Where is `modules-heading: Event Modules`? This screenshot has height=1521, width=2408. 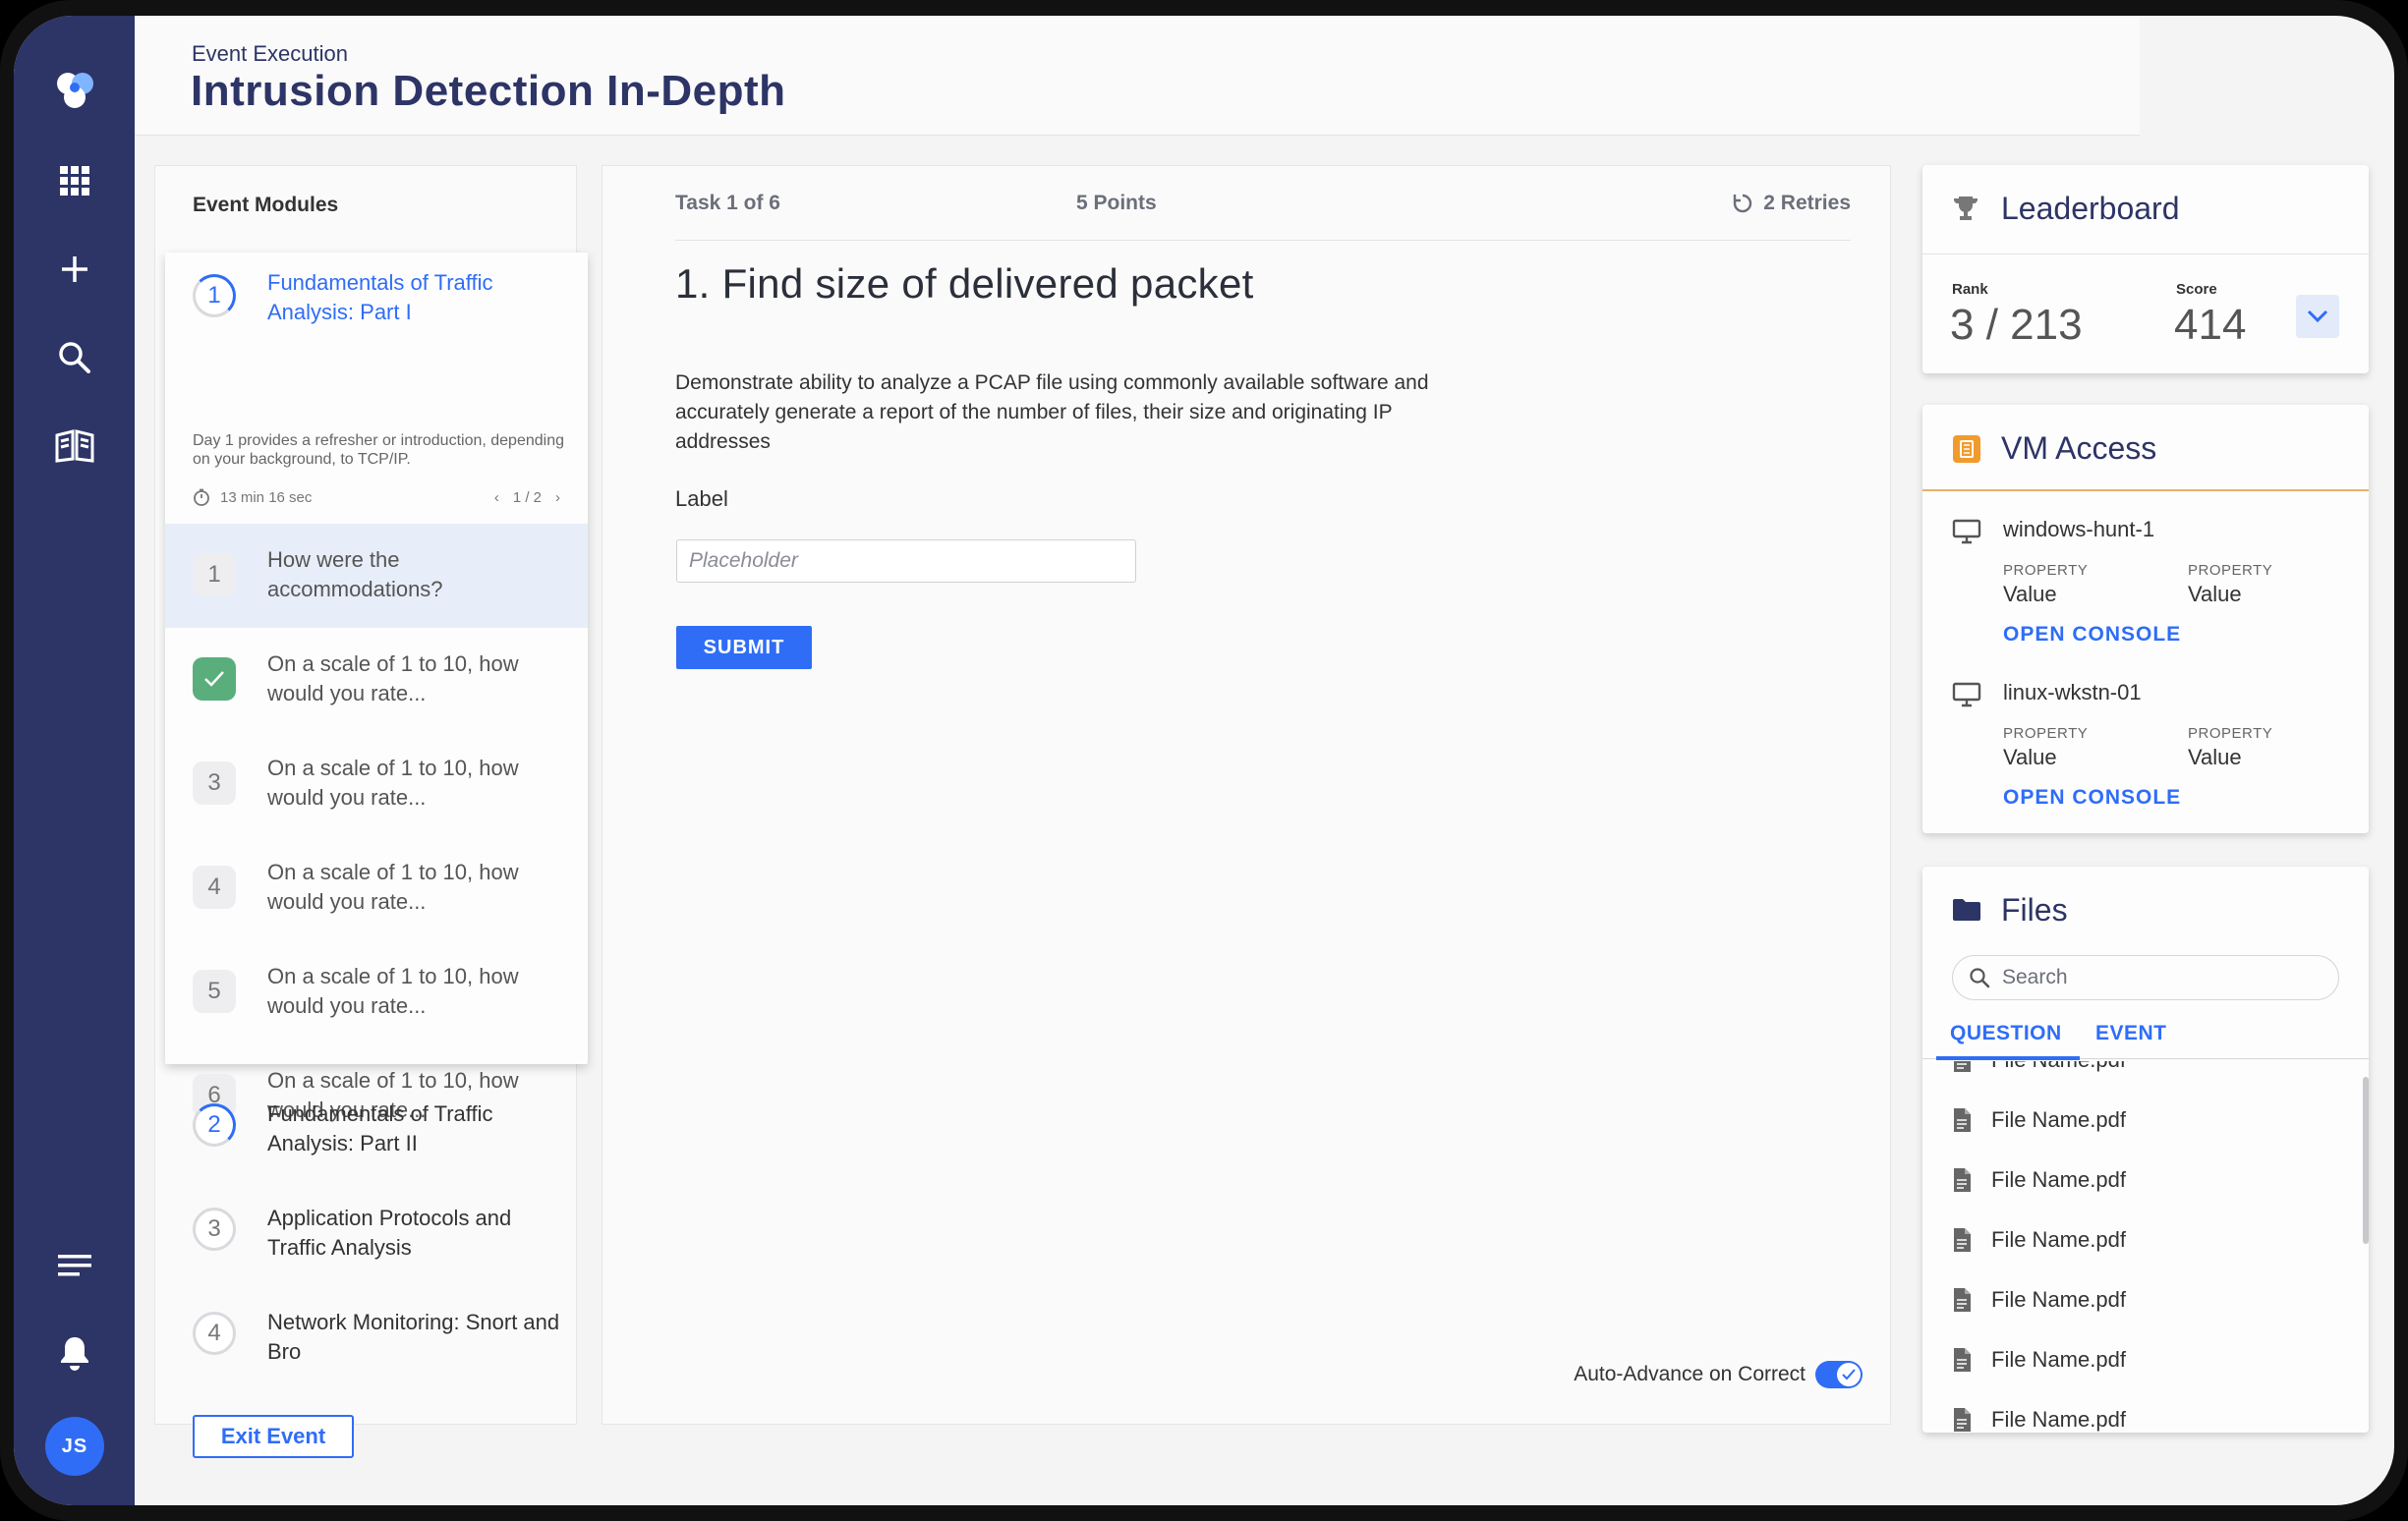
modules-heading: Event Modules is located at coordinates (266, 205).